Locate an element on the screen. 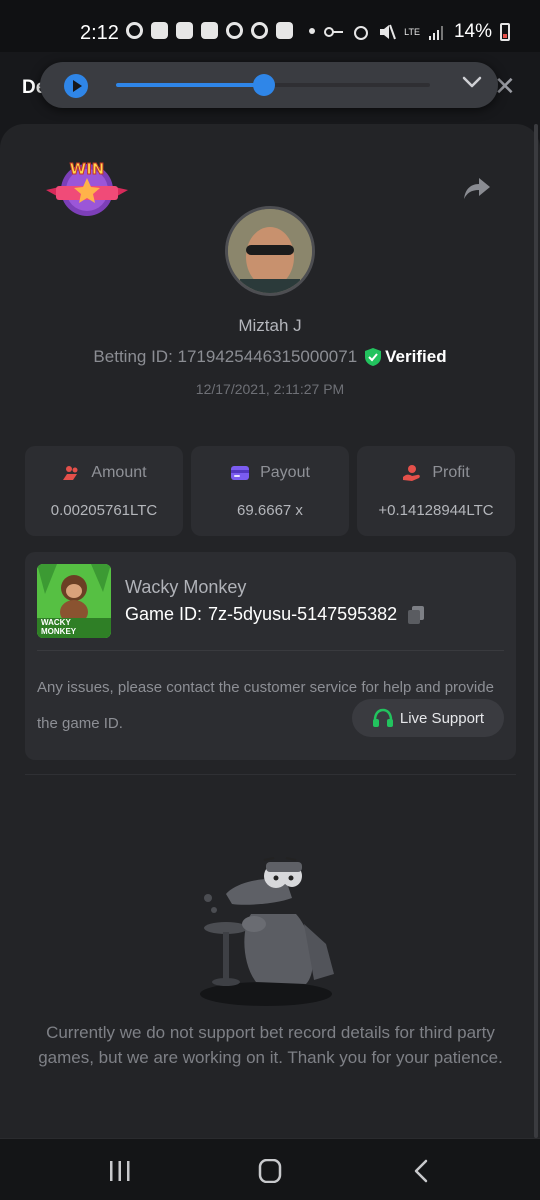 The height and width of the screenshot is (1200, 540). headset-icon is located at coordinates (382, 717).